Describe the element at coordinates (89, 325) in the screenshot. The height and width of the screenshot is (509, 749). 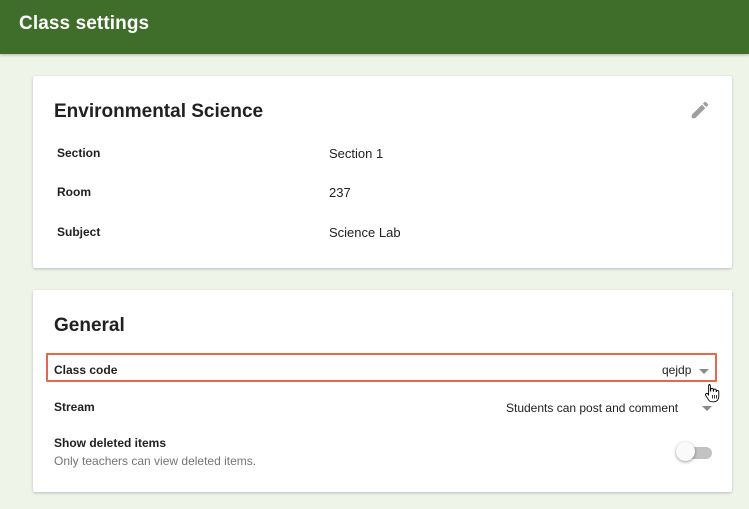
I see `general-title: General` at that location.